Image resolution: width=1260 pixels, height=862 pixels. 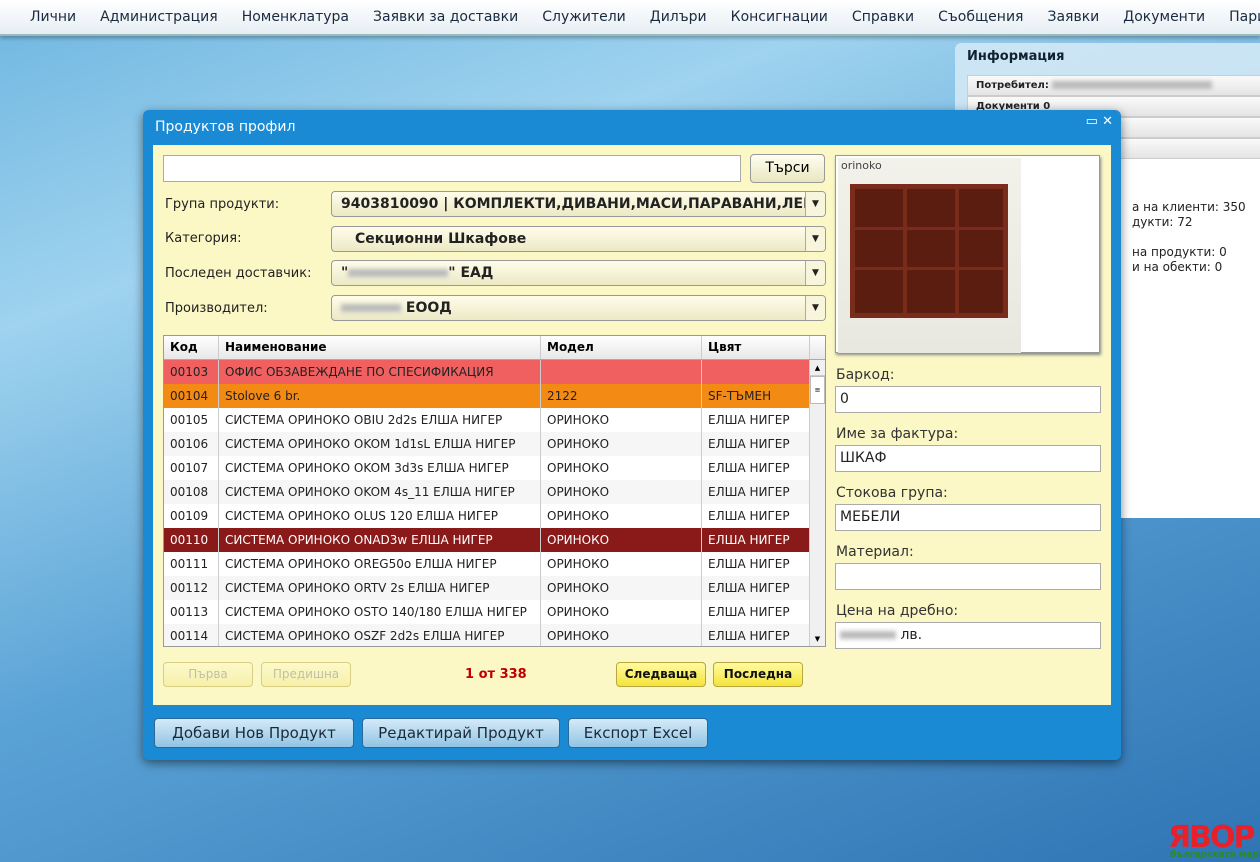 I want to click on table-row: 00103 ОФИС ОБЗАВЕЖДАНЕ ПО СПЕСИФИКАЦИЯ, so click(x=494, y=372).